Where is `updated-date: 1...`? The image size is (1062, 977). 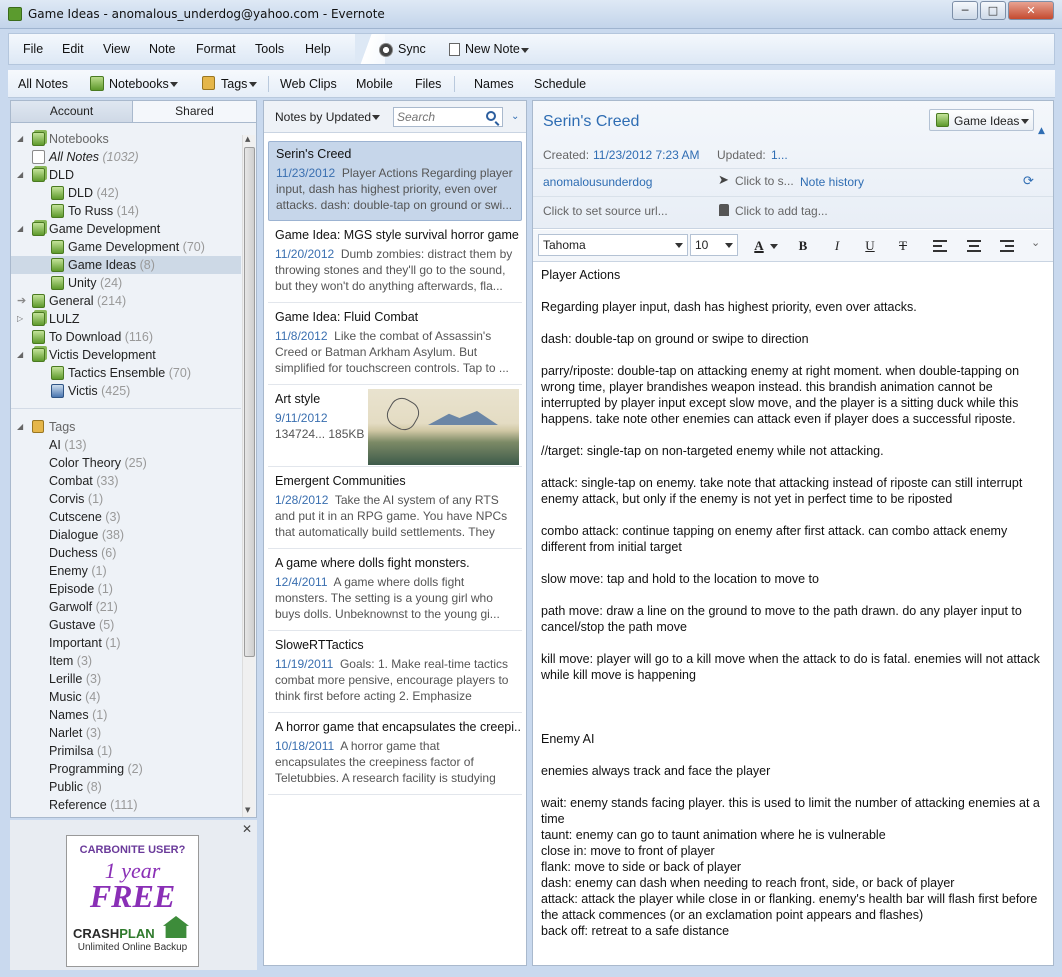 updated-date: 1... is located at coordinates (779, 155).